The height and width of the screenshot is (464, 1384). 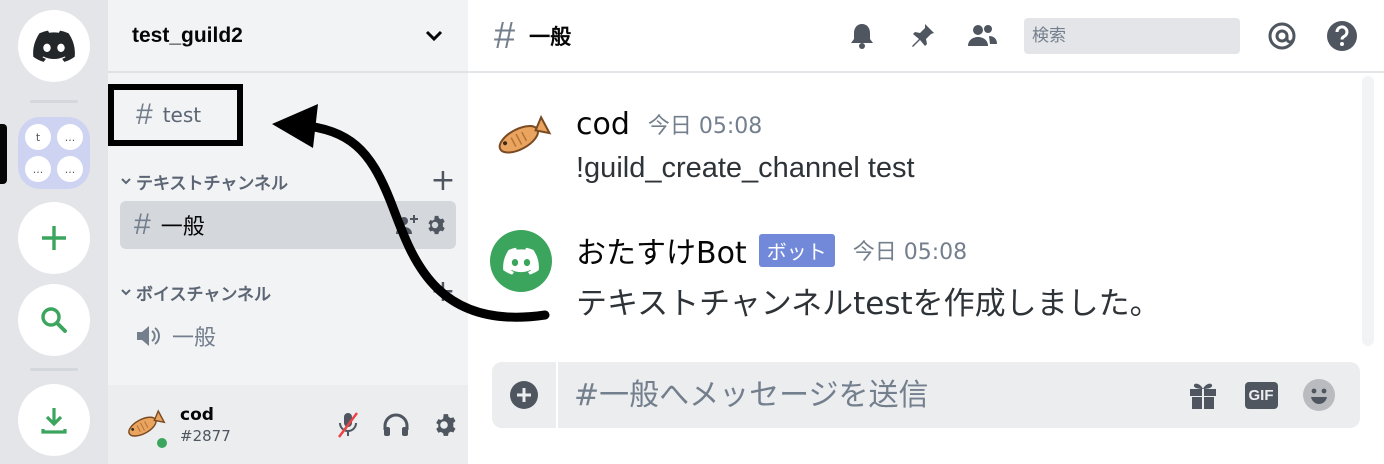 What do you see at coordinates (187, 35) in the screenshot?
I see `guild-name: test_guild2` at bounding box center [187, 35].